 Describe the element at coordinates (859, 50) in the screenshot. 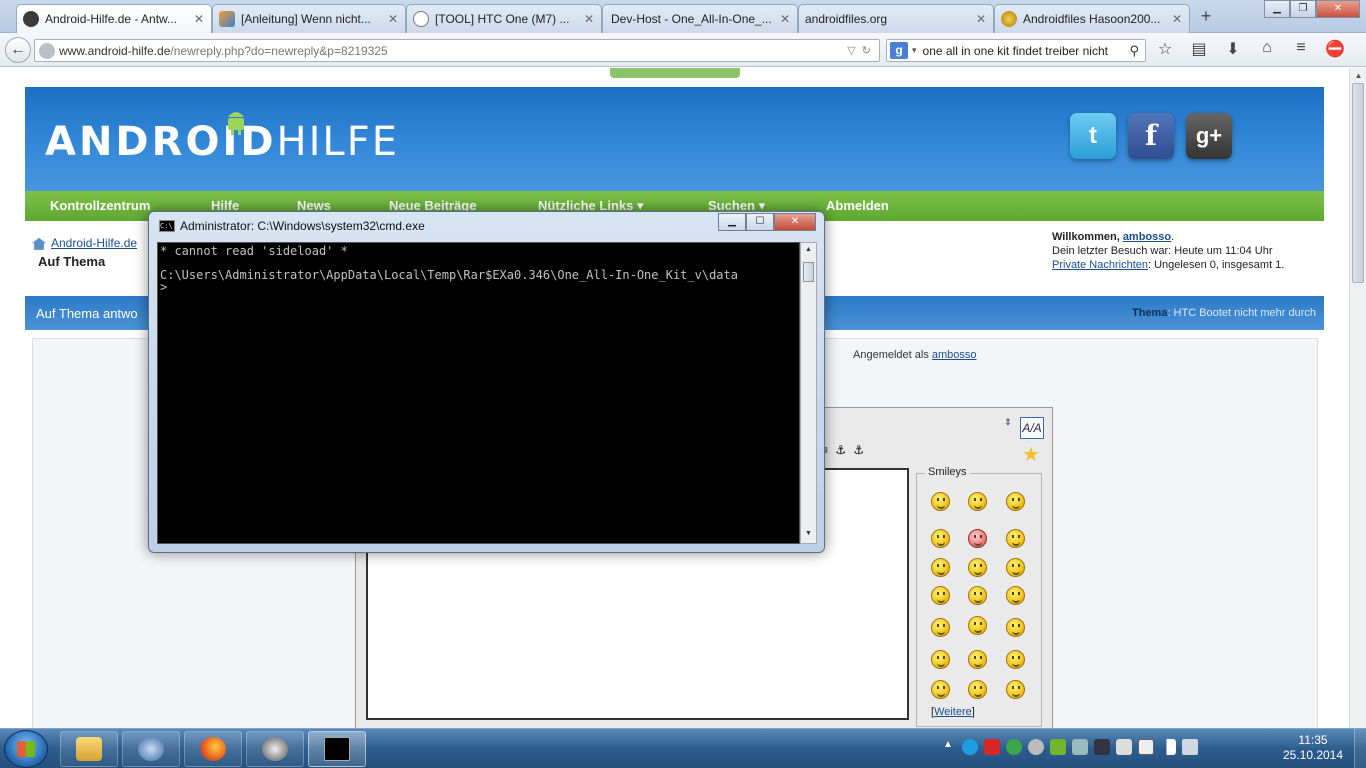

I see `url-controls: ▽ ↻` at that location.